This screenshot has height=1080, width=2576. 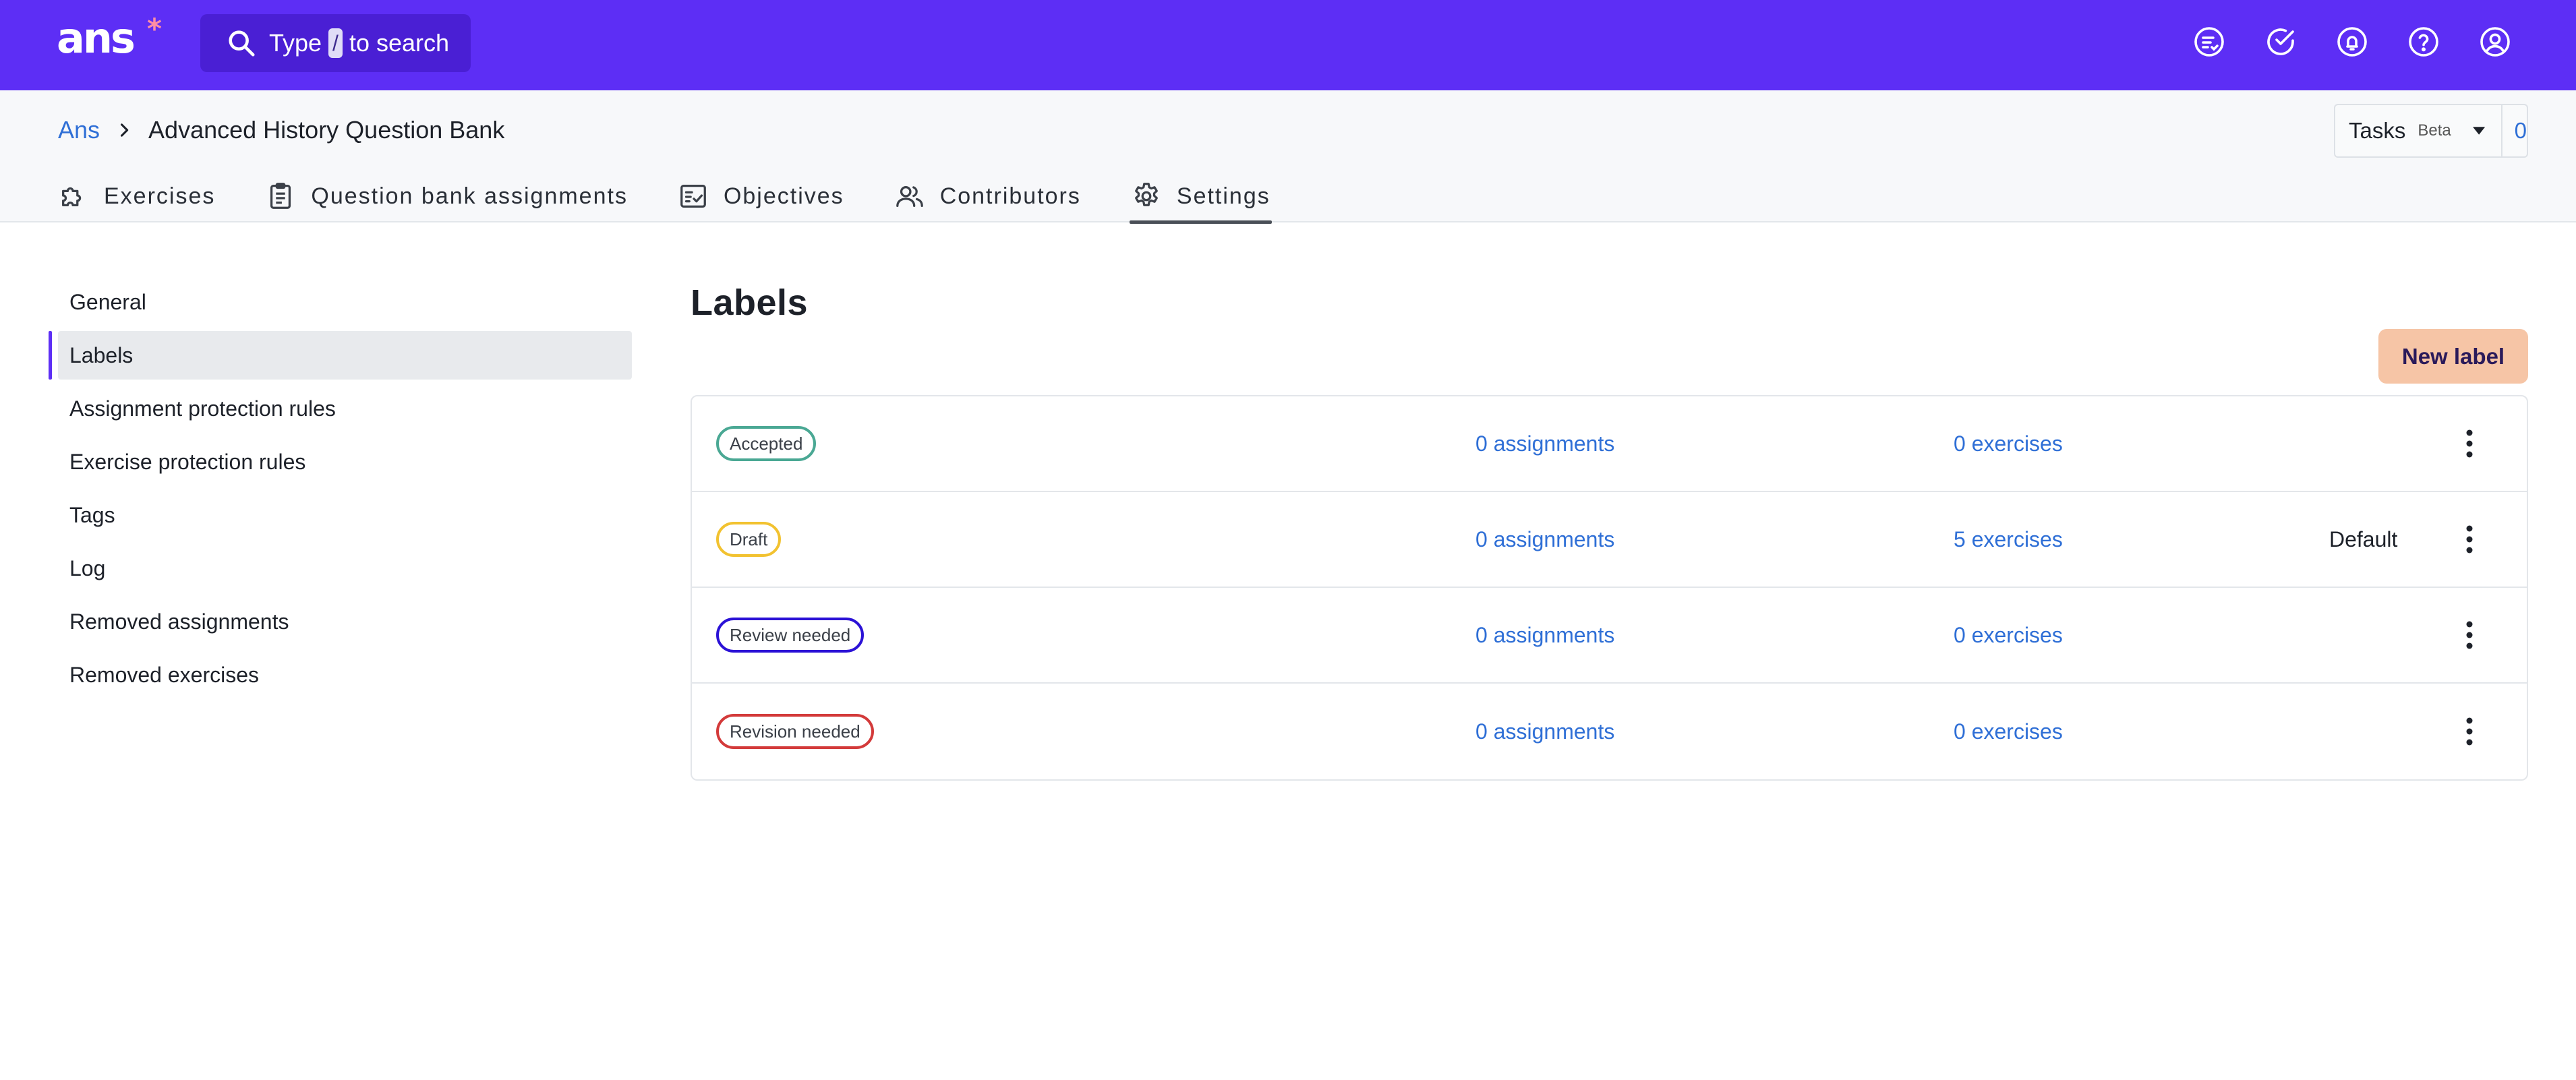 What do you see at coordinates (1288, 45) in the screenshot?
I see `top-bar: ans * Type / to search` at bounding box center [1288, 45].